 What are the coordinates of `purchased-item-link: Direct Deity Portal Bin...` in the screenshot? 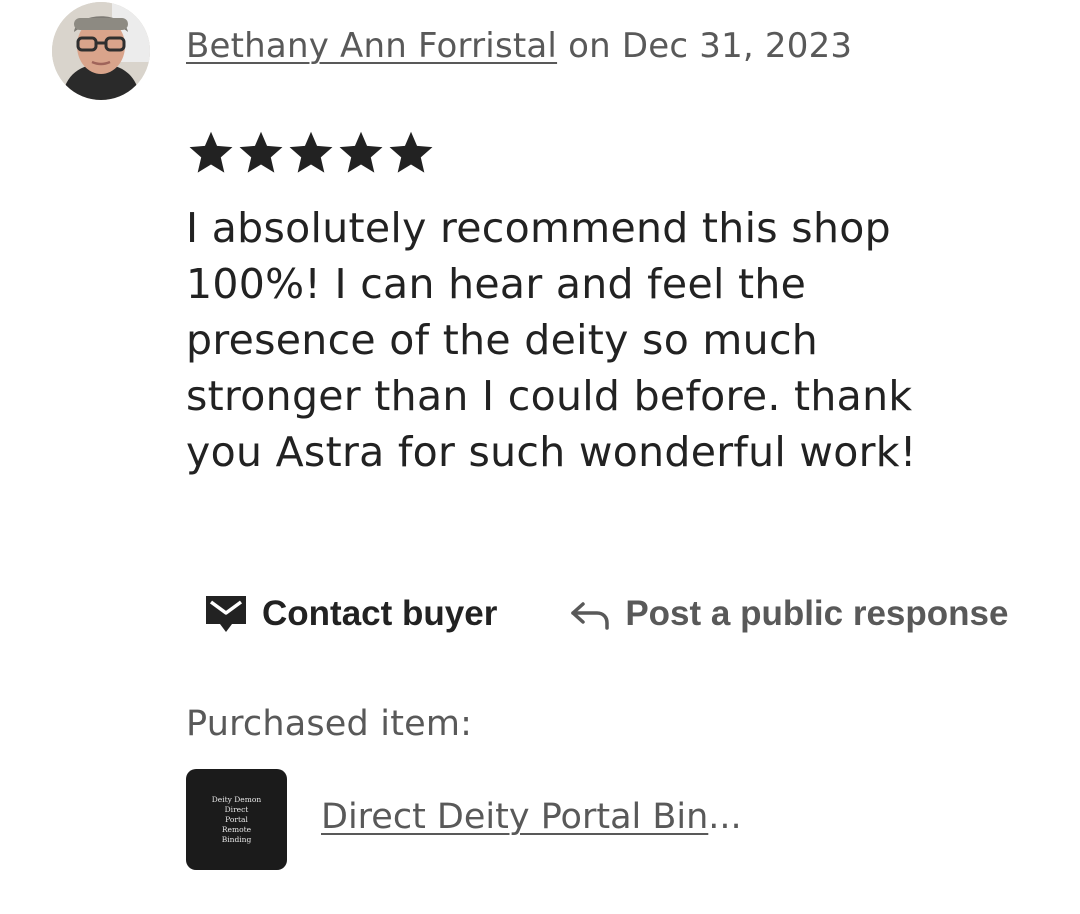 It's located at (531, 817).